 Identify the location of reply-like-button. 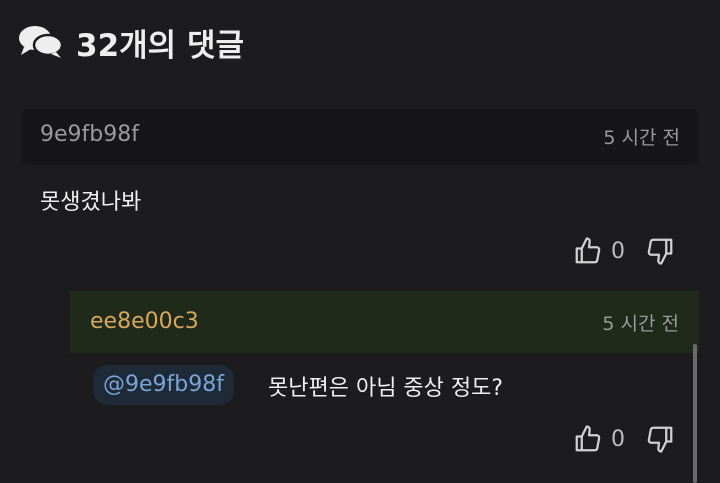
(588, 439).